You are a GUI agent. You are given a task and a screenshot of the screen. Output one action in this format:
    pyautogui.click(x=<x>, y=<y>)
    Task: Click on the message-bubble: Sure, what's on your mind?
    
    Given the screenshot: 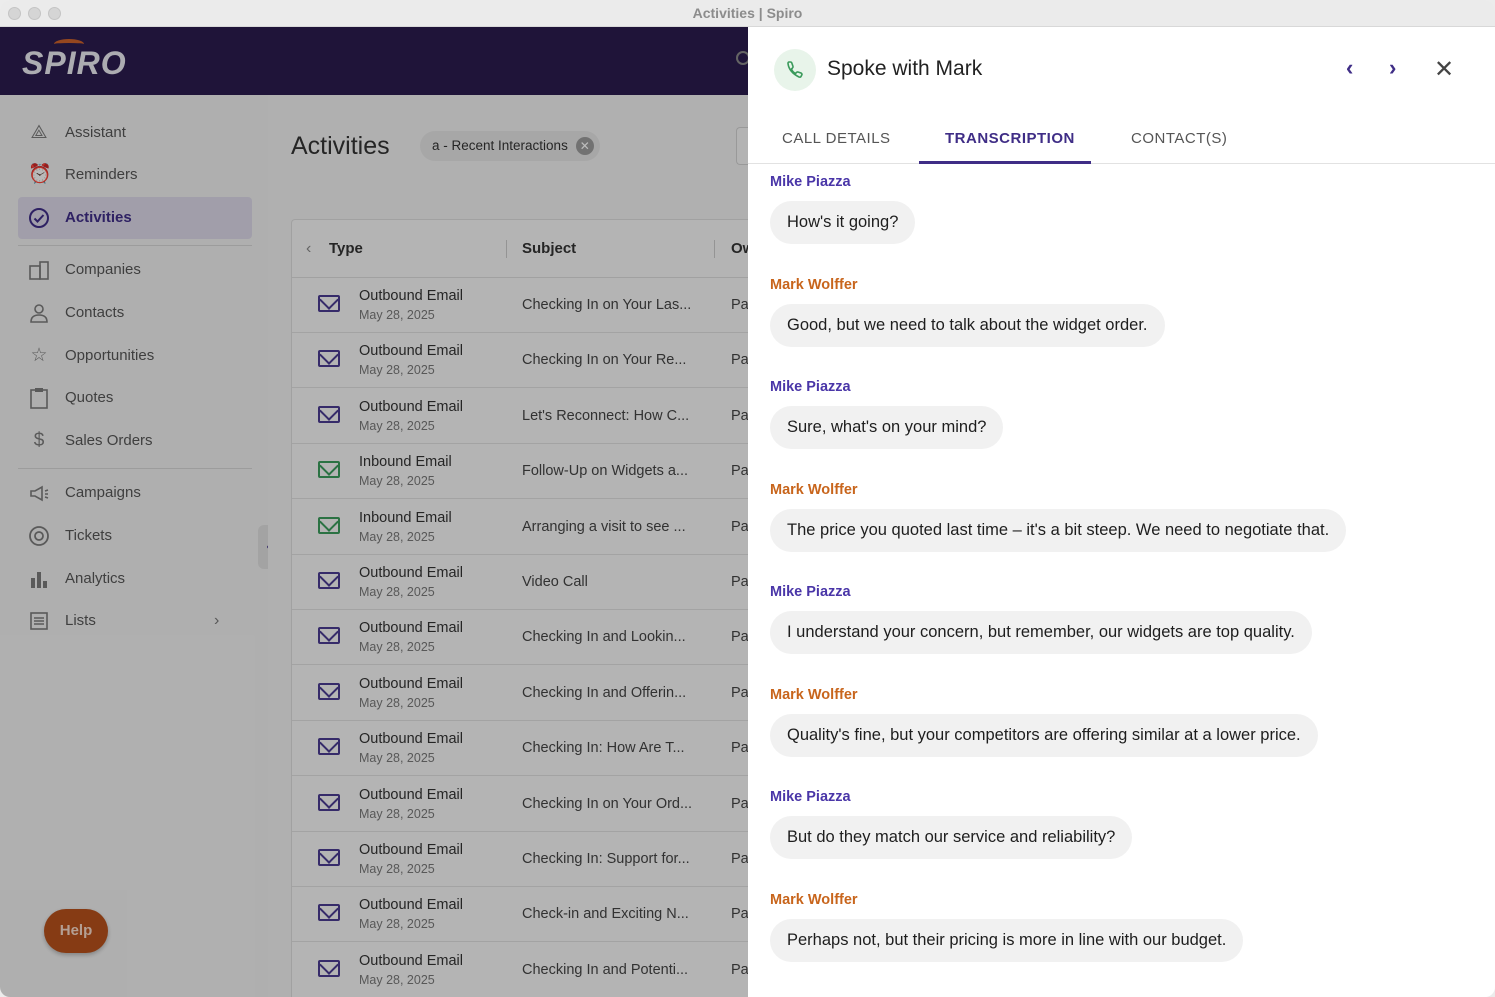 What is the action you would take?
    pyautogui.click(x=887, y=427)
    